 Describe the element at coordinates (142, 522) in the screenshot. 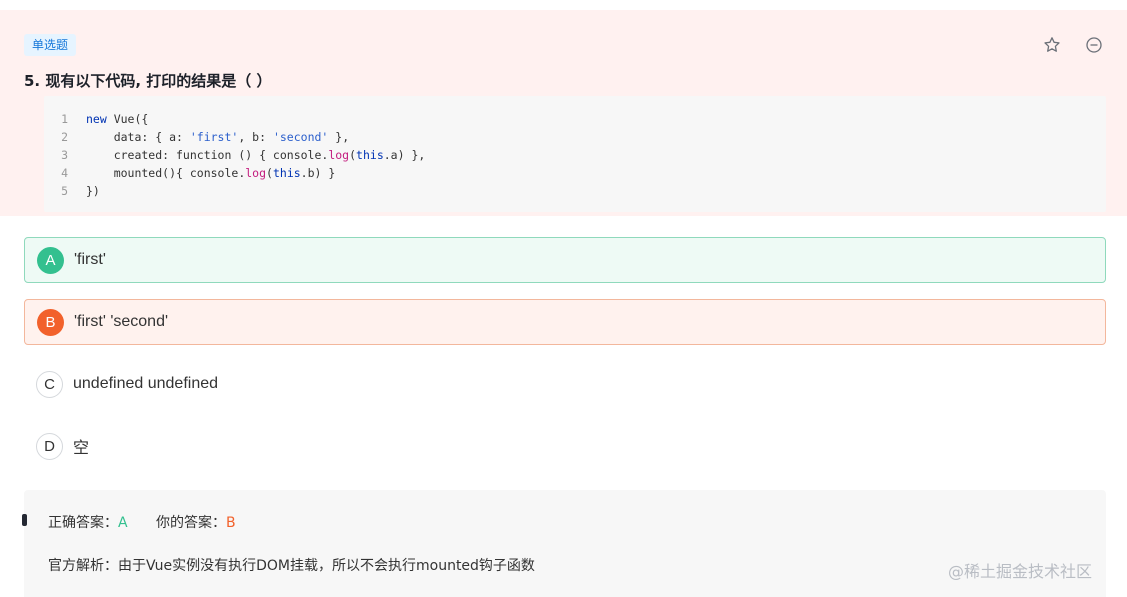

I see `answer-summary: 正确答案：A 你的答案：B` at that location.